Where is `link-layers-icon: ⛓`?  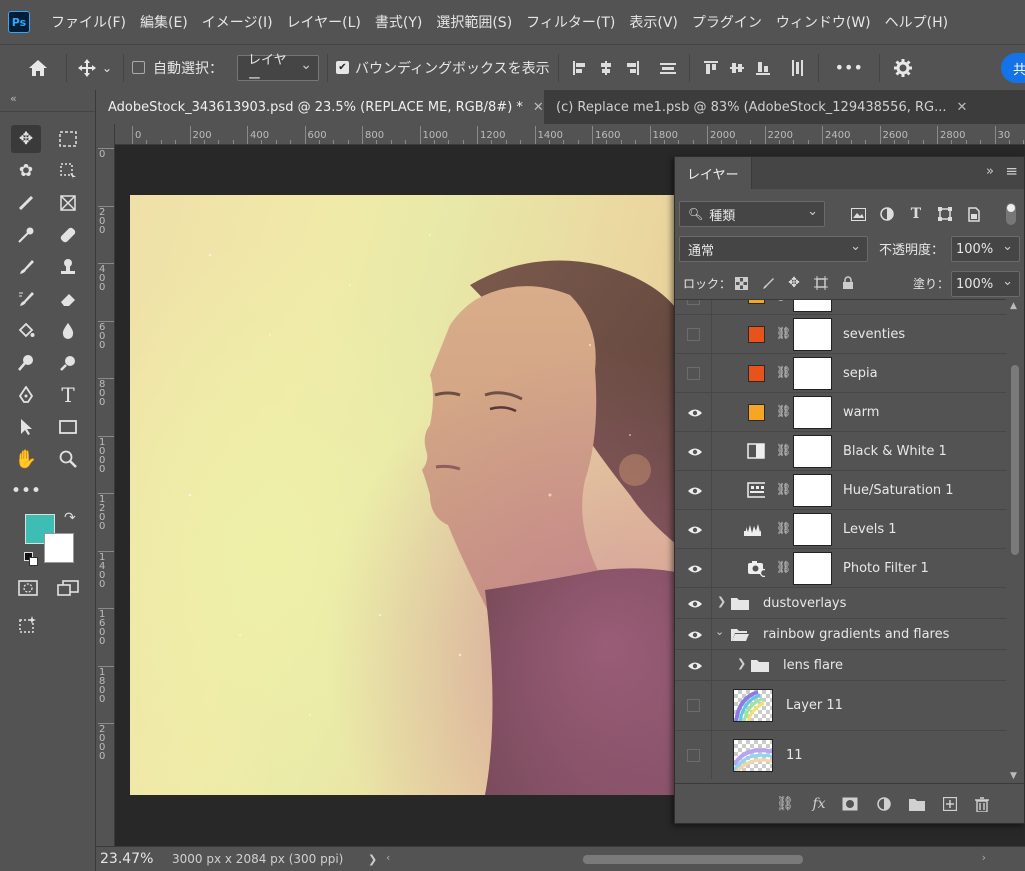
link-layers-icon: ⛓ is located at coordinates (785, 804).